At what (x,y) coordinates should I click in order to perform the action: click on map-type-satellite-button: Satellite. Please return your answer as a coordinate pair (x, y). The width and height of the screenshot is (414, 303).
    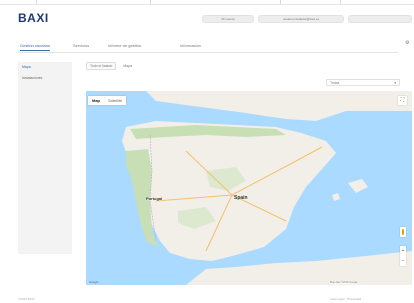
    Looking at the image, I should click on (115, 100).